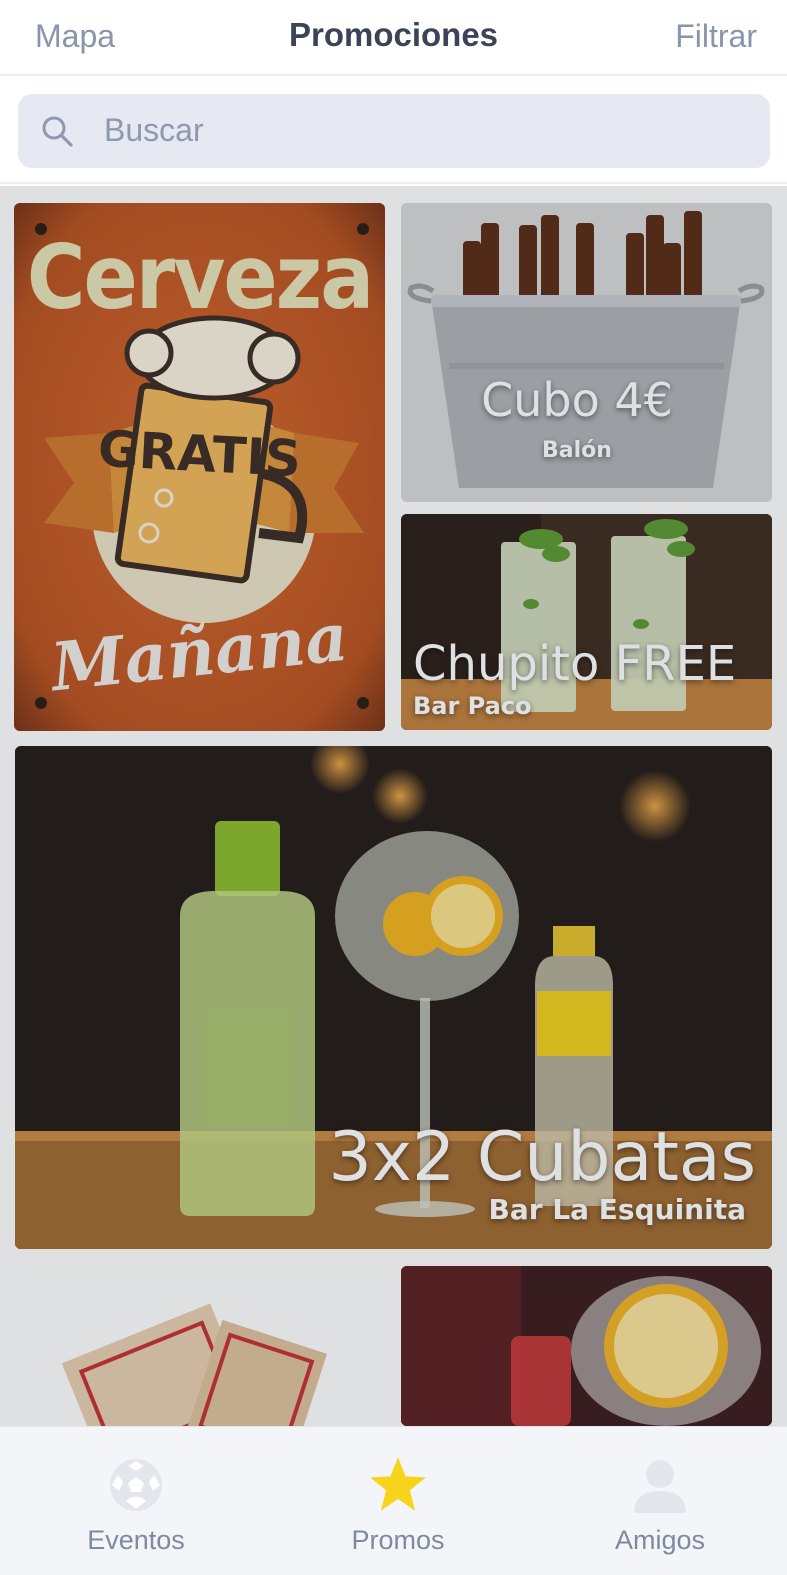 This screenshot has width=787, height=1575. Describe the element at coordinates (472, 706) in the screenshot. I see `chupito-venue: Bar Paco` at that location.